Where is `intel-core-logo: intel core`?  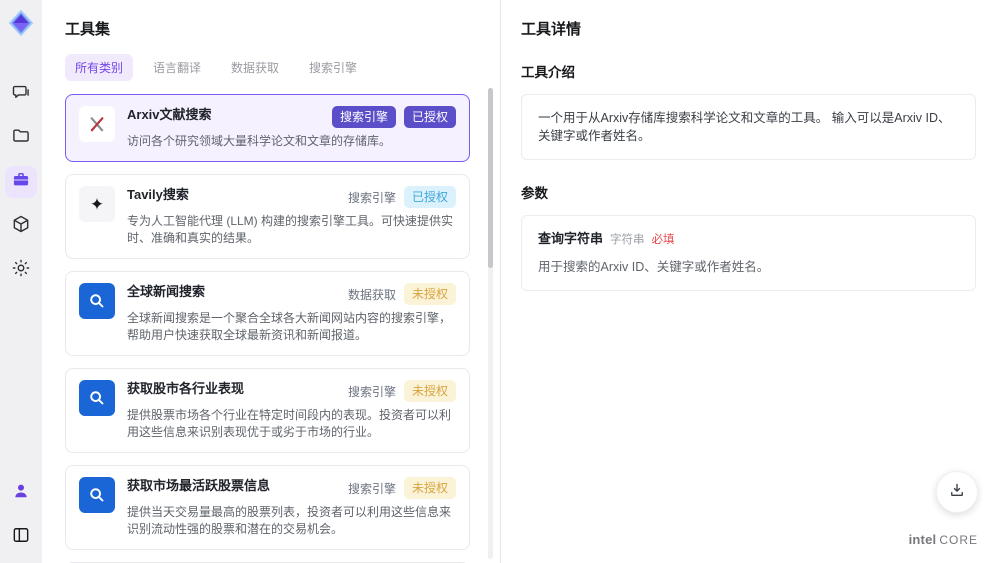 intel-core-logo: intel core is located at coordinates (943, 539).